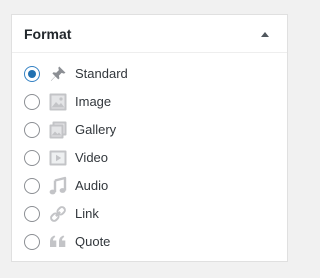 The image size is (320, 278). I want to click on format-radio-standard, so click(32, 74).